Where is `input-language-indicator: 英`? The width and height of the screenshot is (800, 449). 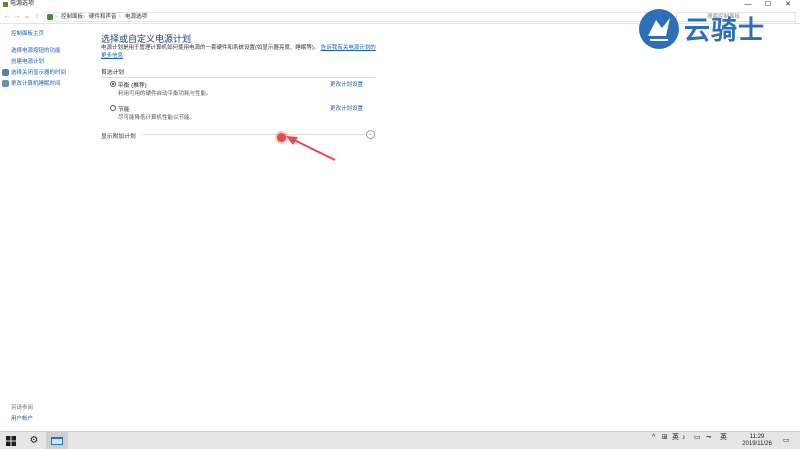
input-language-indicator: 英 is located at coordinates (675, 438).